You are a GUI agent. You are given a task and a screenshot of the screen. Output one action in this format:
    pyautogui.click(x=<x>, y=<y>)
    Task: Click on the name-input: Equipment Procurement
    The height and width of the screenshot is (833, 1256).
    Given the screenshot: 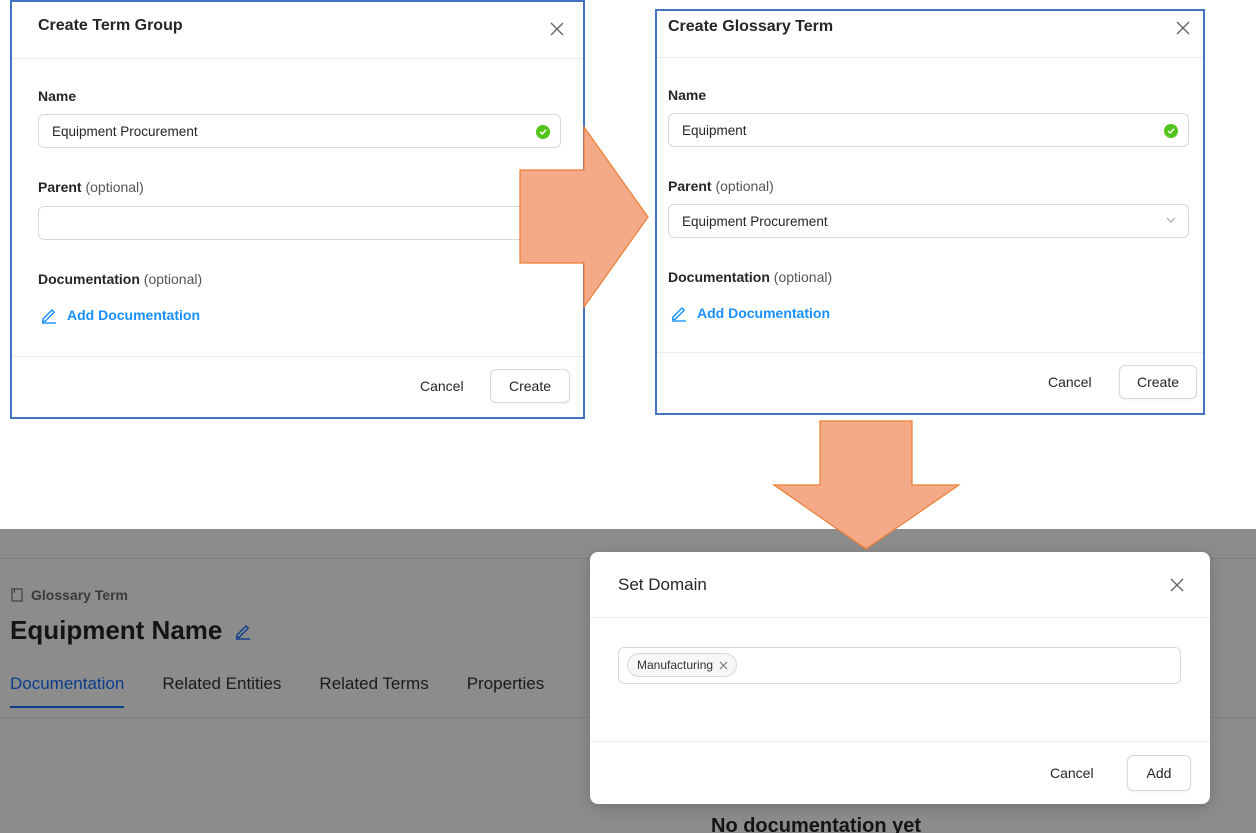 What is the action you would take?
    pyautogui.click(x=299, y=131)
    